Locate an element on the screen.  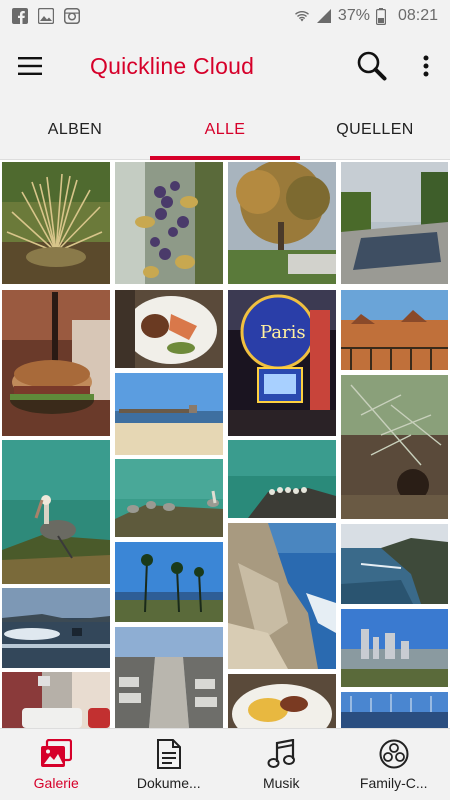
photo-harbor-boats is located at coordinates (394, 710).